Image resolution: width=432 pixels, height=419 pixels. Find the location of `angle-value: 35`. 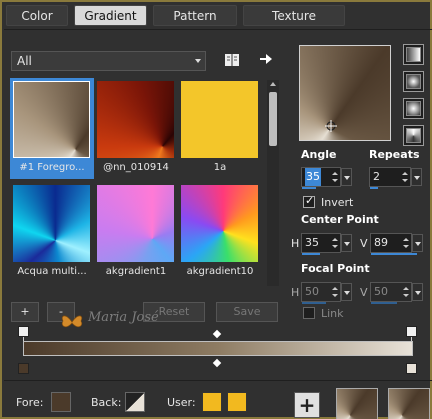

angle-value: 35 is located at coordinates (313, 177).